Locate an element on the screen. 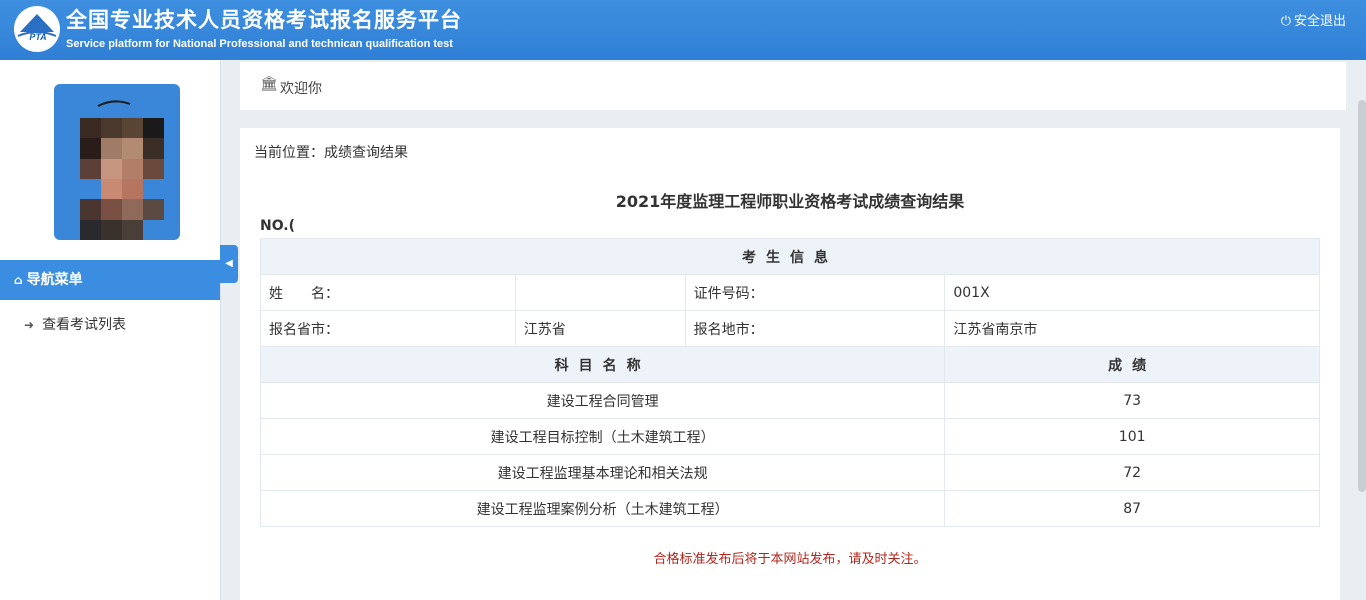  subject-score: 87 is located at coordinates (1132, 508).